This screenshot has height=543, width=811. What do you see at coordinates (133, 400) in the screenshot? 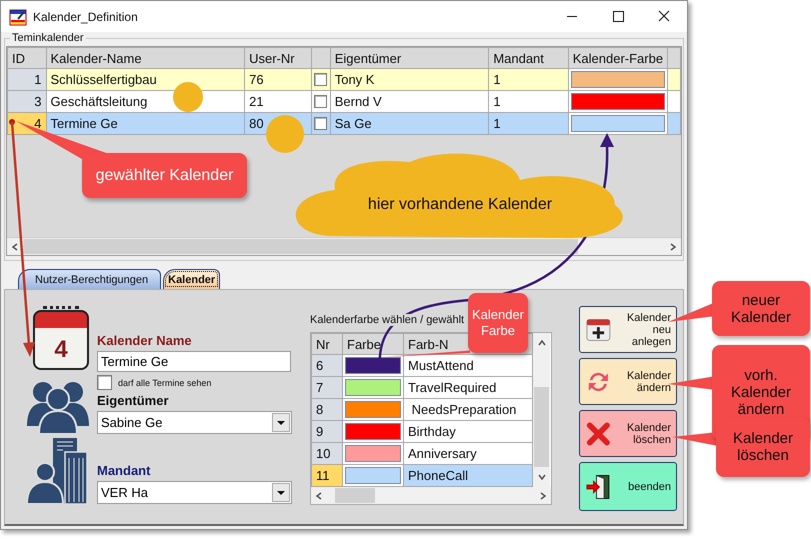
I see `field-label: Eigentümer` at bounding box center [133, 400].